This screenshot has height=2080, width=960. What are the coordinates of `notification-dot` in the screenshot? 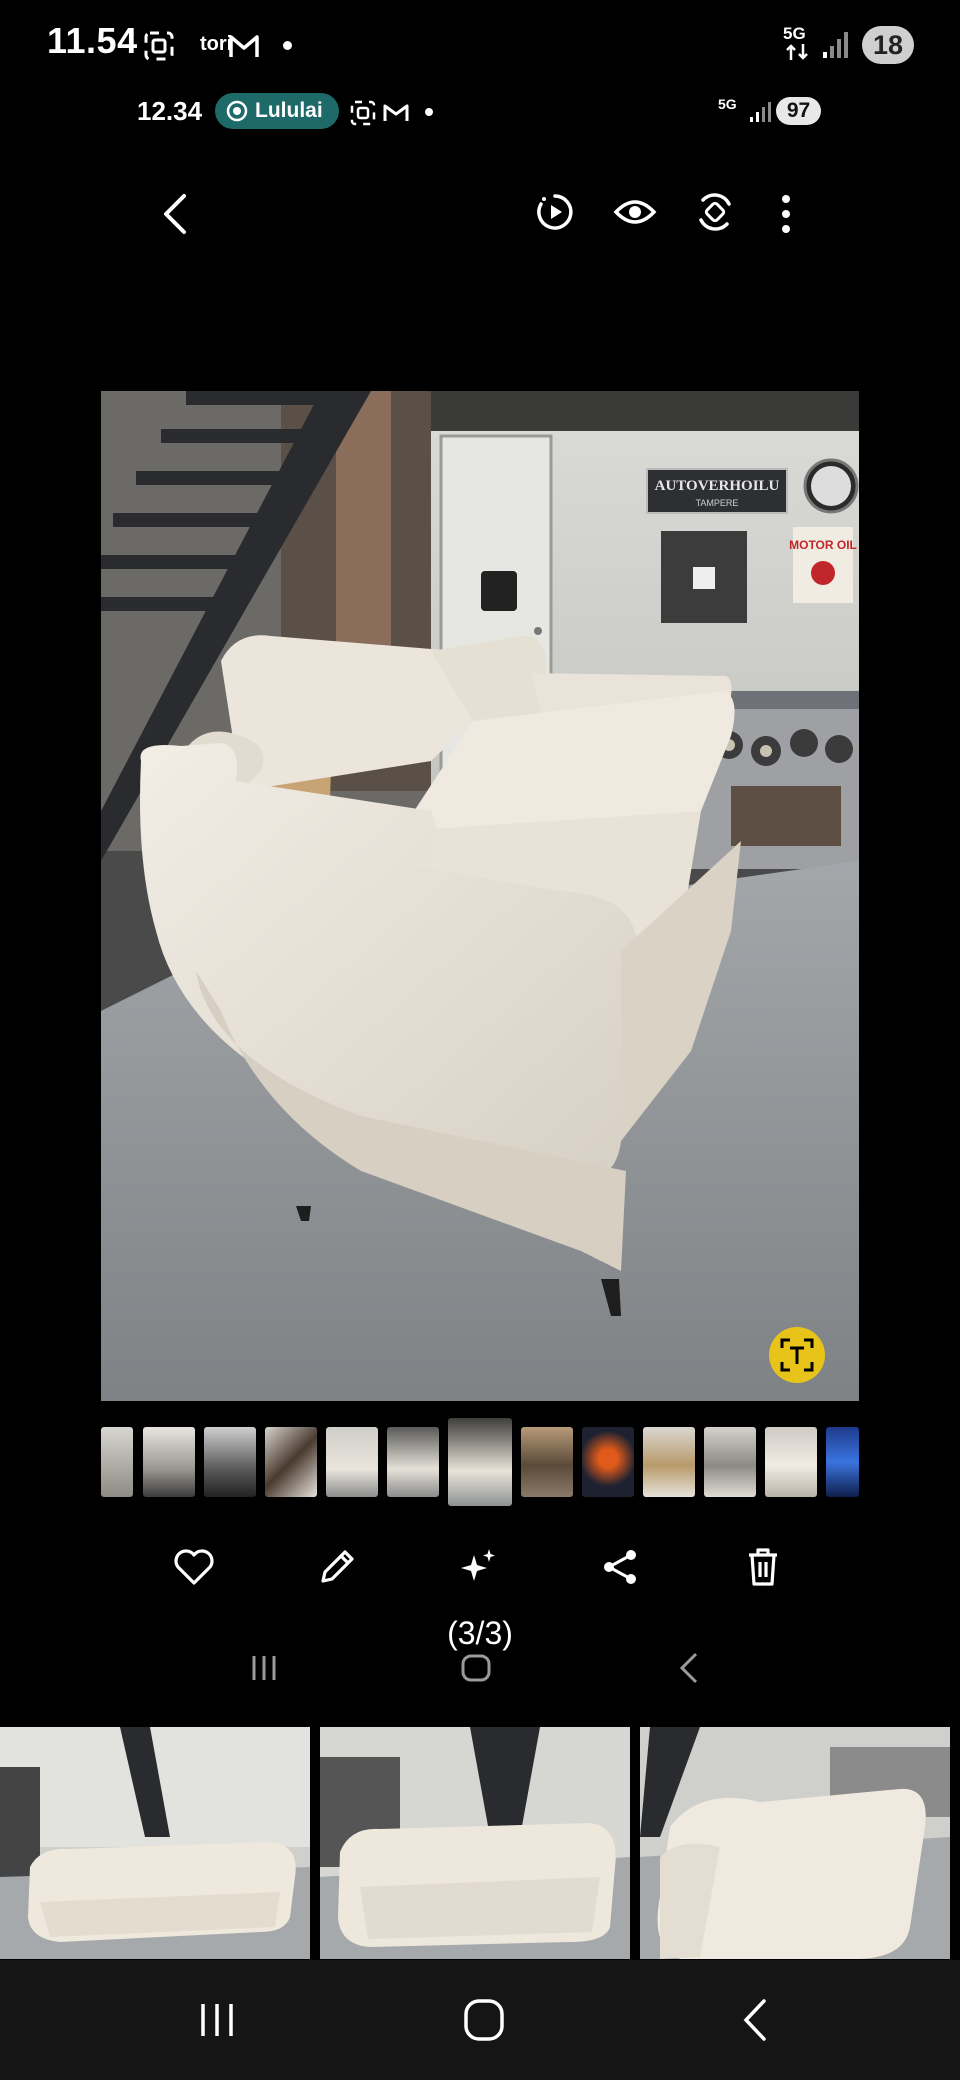 It's located at (287, 45).